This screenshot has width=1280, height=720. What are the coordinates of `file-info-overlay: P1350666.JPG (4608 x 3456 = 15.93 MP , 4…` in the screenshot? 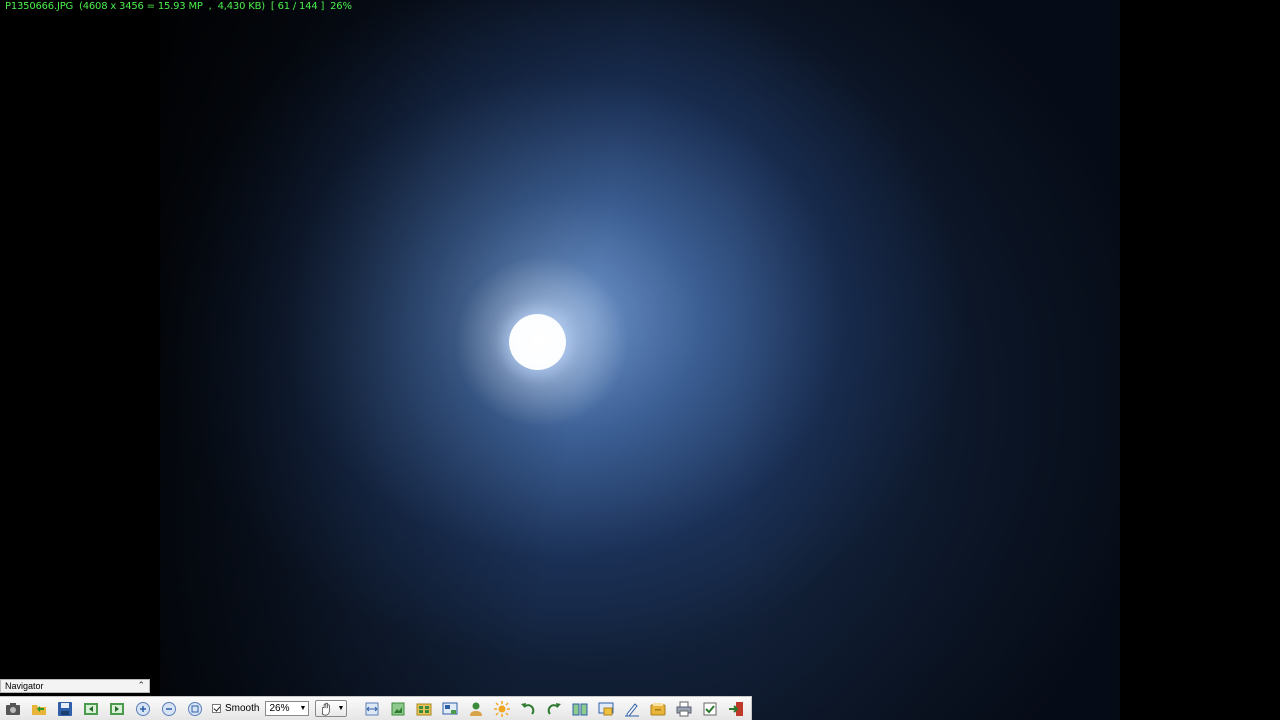 It's located at (178, 6).